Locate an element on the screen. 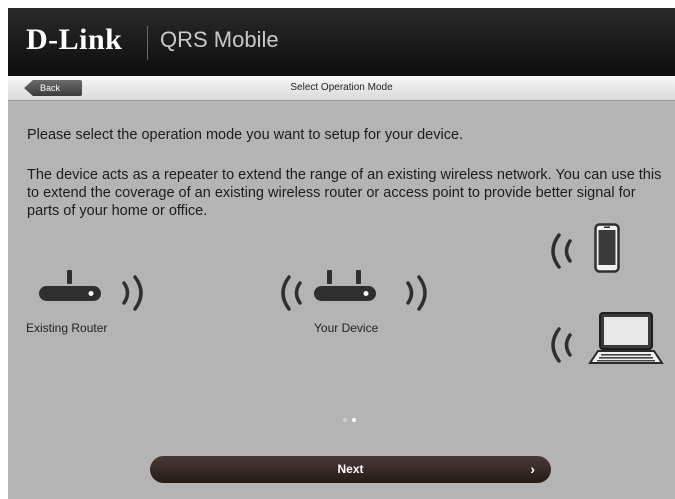 The width and height of the screenshot is (675, 499). page-title: Select Operation Mode is located at coordinates (341, 87).